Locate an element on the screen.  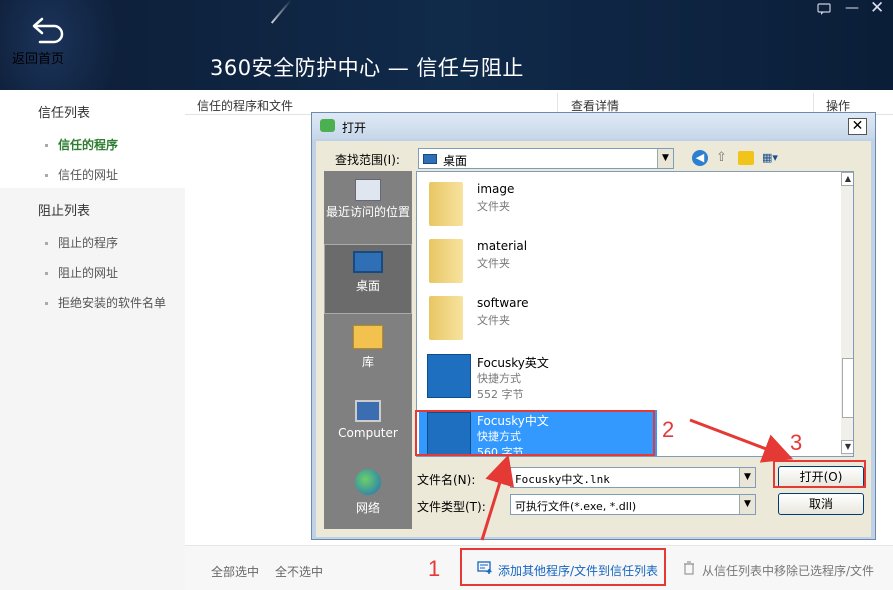
recent-places-icon is located at coordinates (368, 190).